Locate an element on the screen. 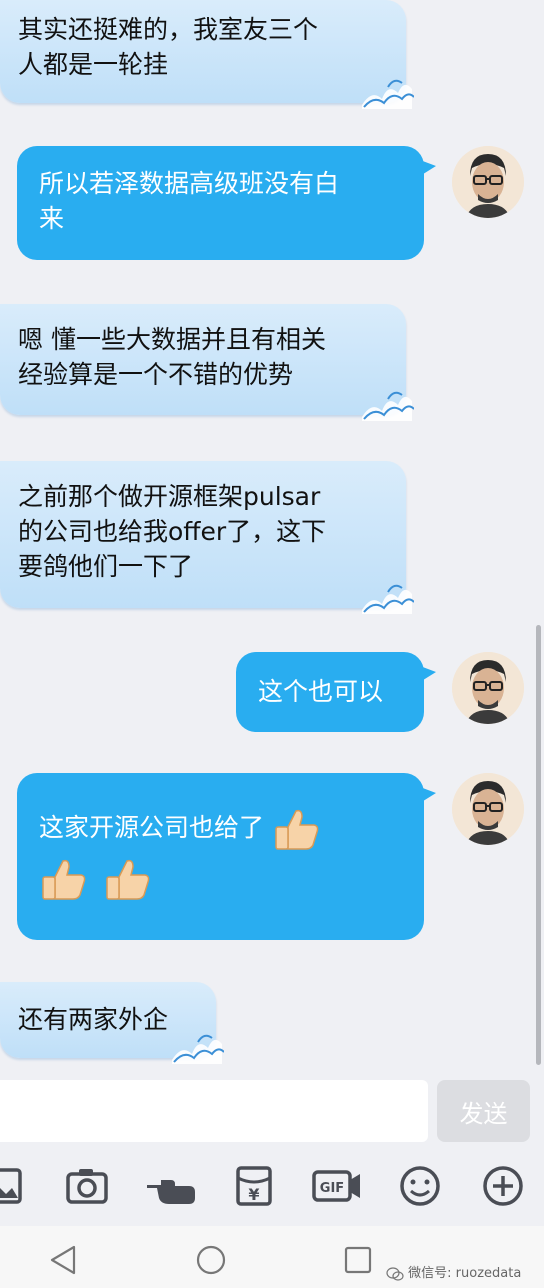  emoji-icon is located at coordinates (420, 1186).